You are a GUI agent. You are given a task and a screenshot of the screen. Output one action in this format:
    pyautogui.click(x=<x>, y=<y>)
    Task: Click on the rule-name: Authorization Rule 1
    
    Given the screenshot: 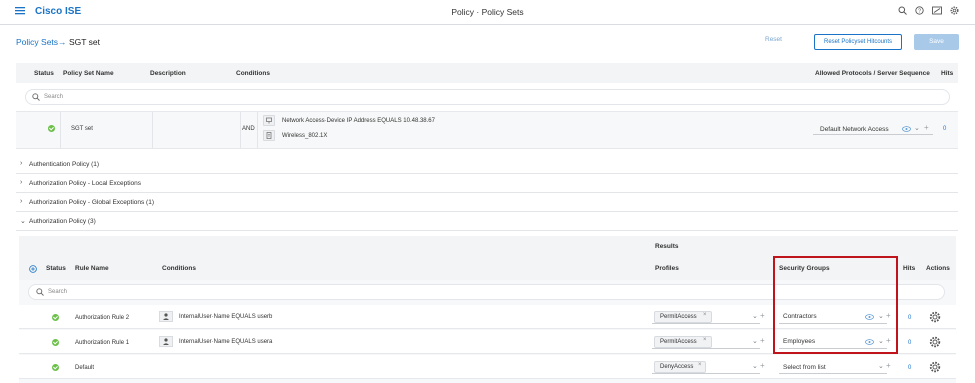 What is the action you would take?
    pyautogui.click(x=102, y=343)
    